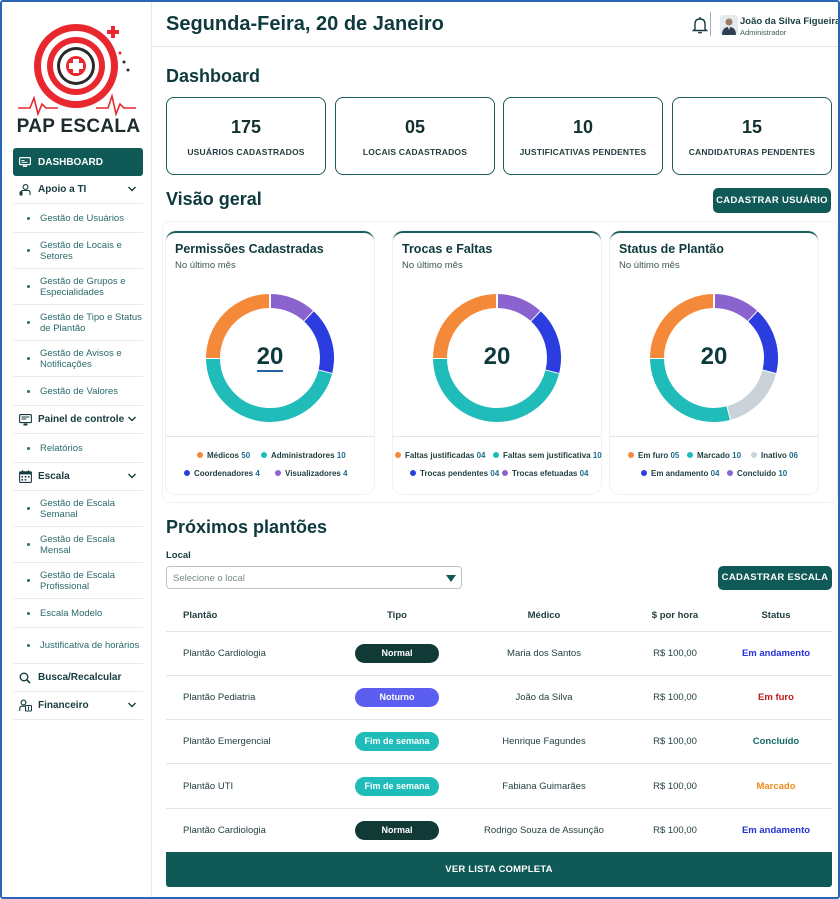  What do you see at coordinates (311, 473) in the screenshot?
I see `legend-item: Visualizadores 4` at bounding box center [311, 473].